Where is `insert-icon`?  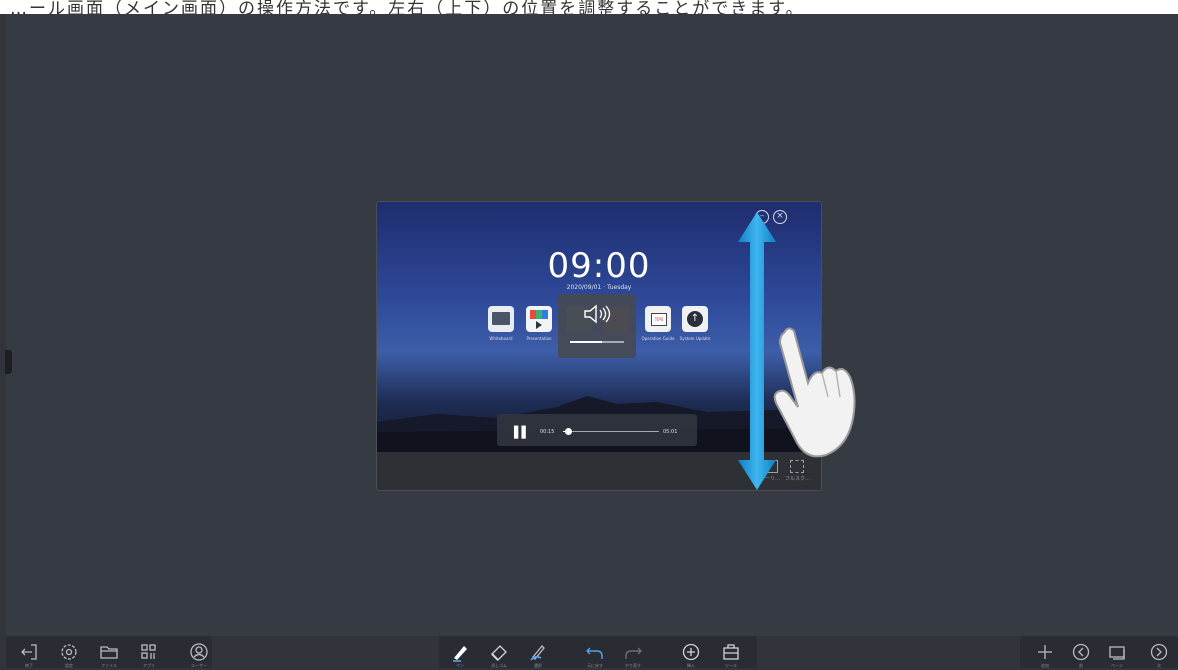 insert-icon is located at coordinates (691, 652).